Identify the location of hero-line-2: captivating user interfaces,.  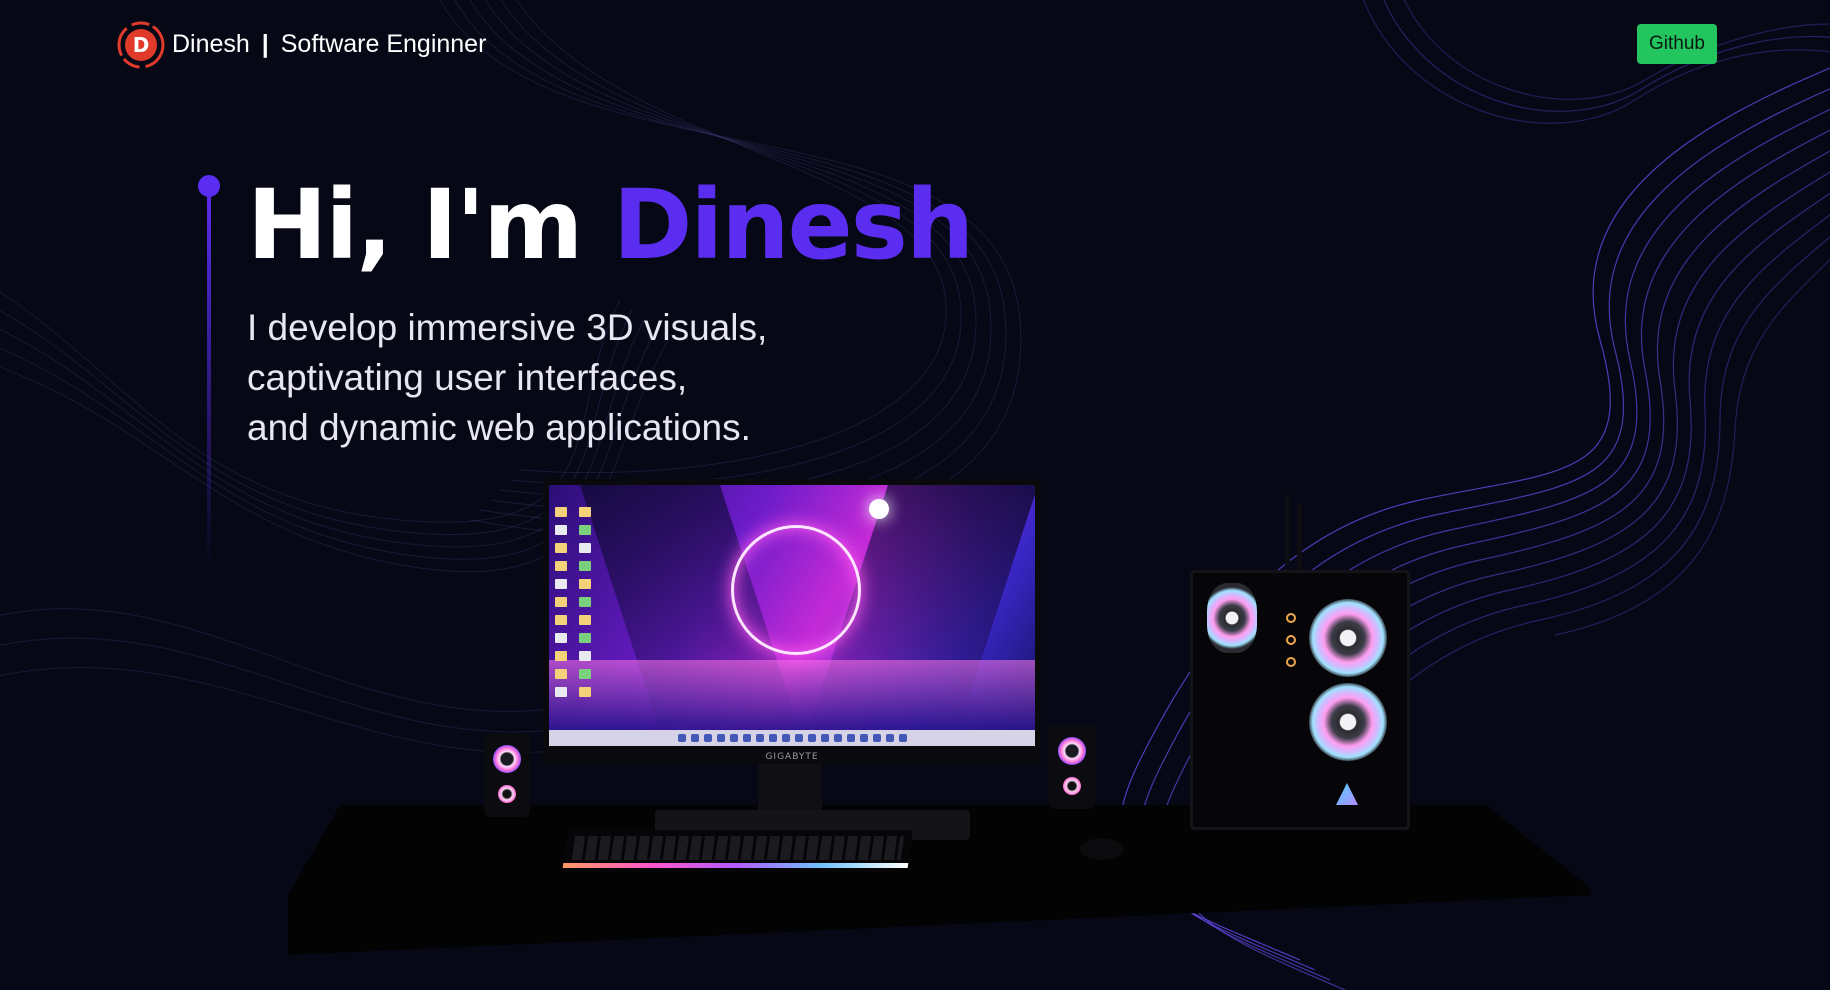
(467, 377).